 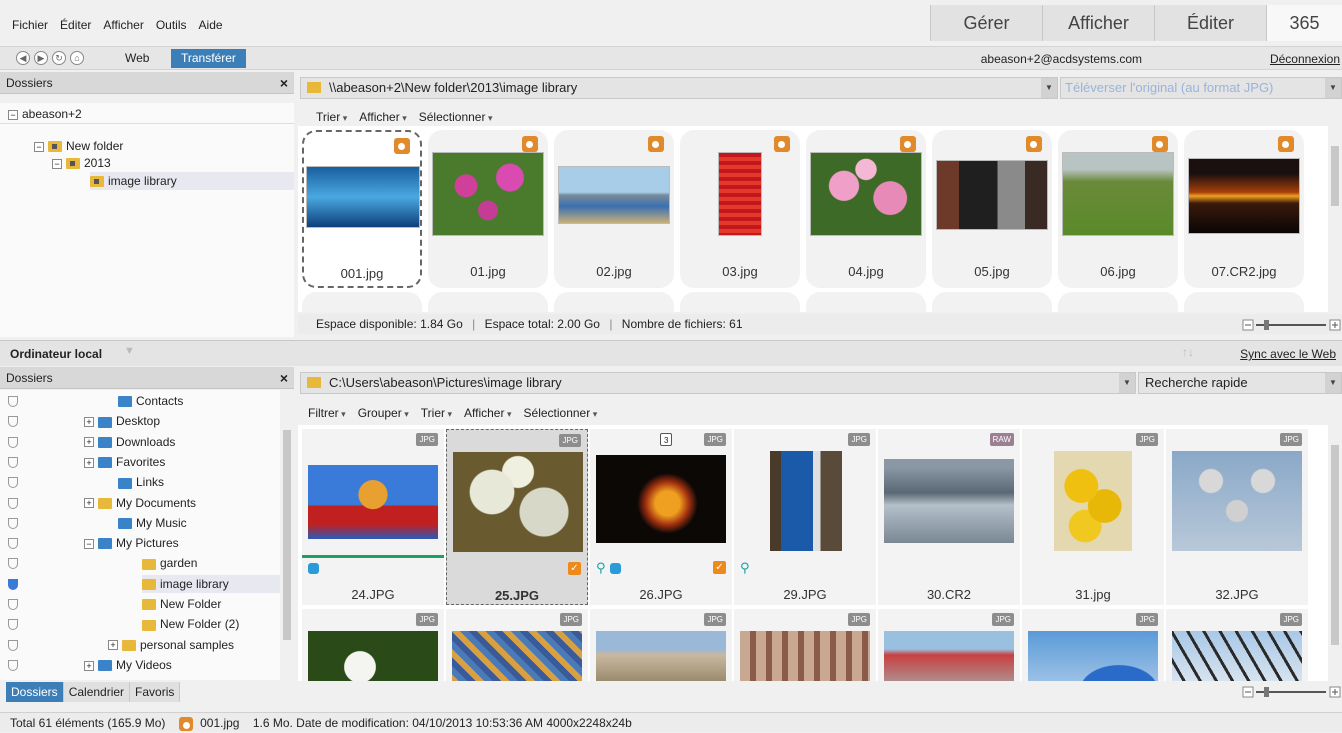 I want to click on tab-calendar: Calendrier, so click(x=97, y=692).